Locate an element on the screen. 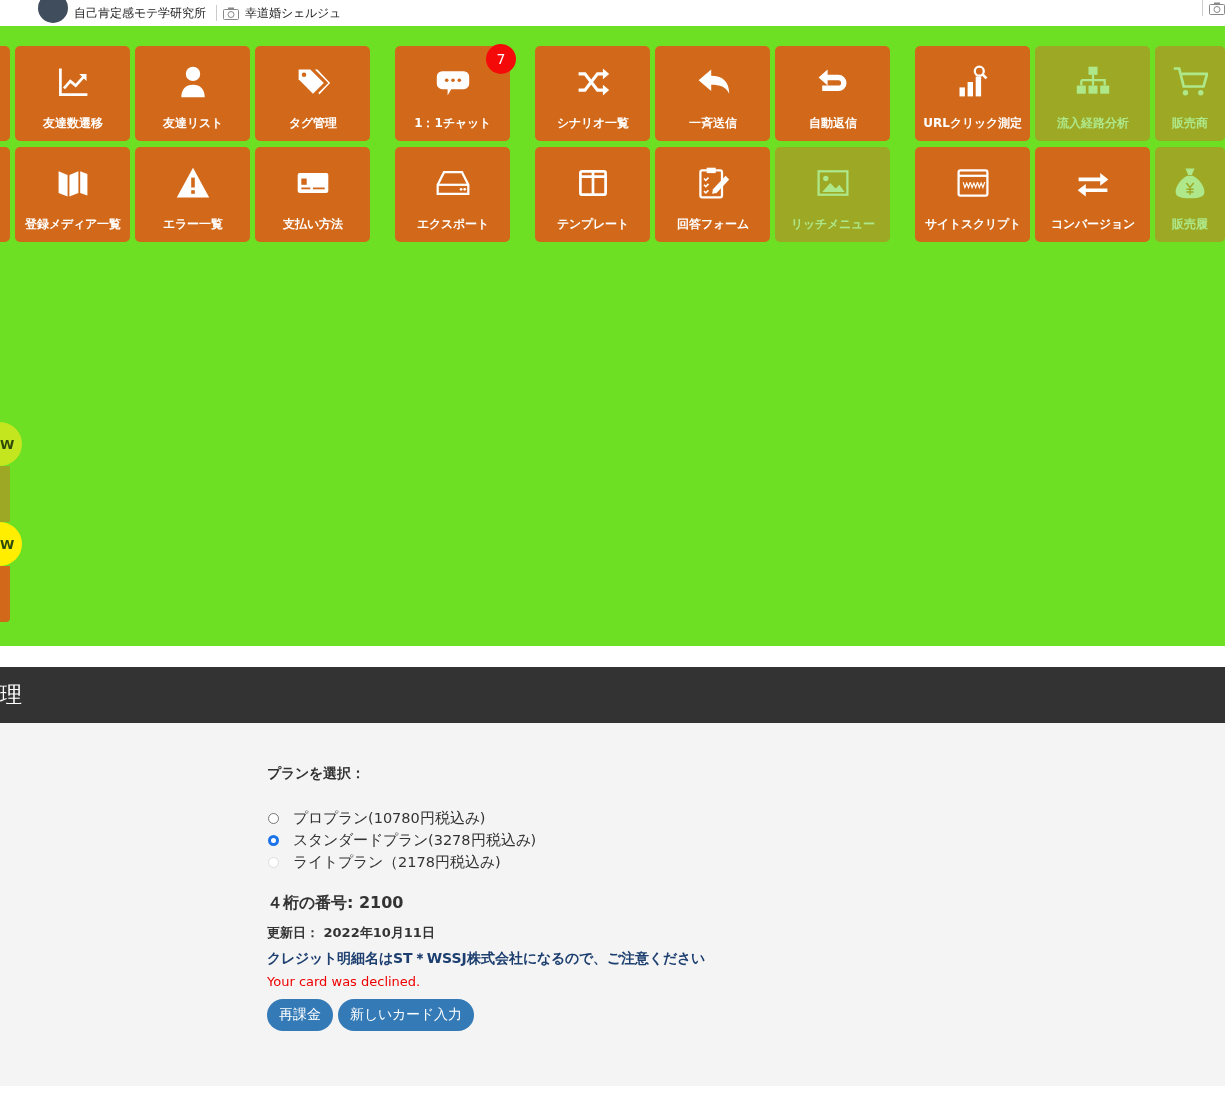 The image size is (1225, 1112). menu-tile: URLクリック測定 is located at coordinates (972, 93).